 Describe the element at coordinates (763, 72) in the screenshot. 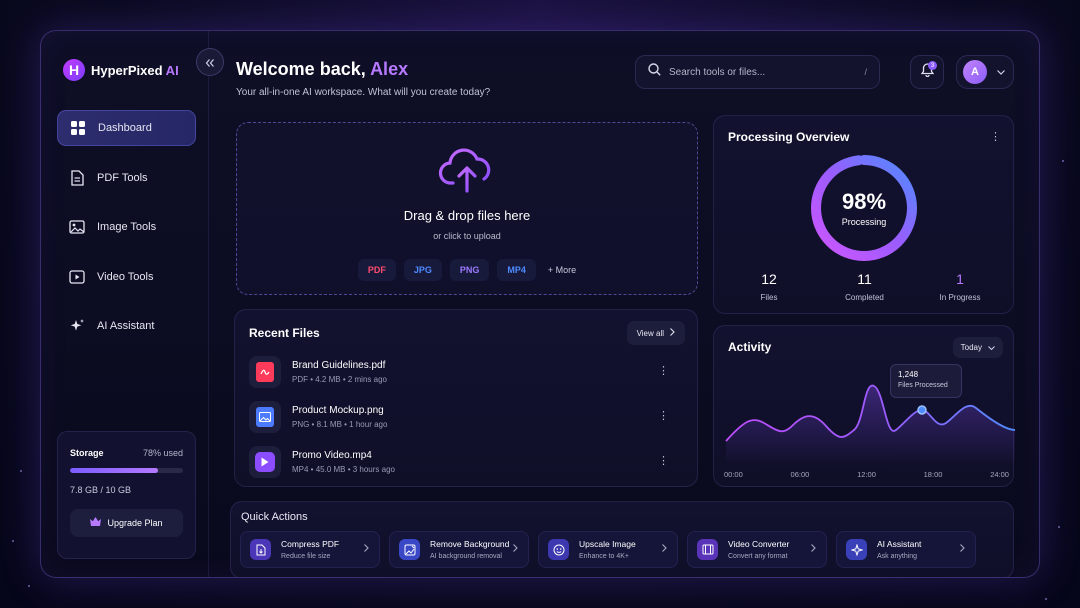

I see `search-input` at that location.